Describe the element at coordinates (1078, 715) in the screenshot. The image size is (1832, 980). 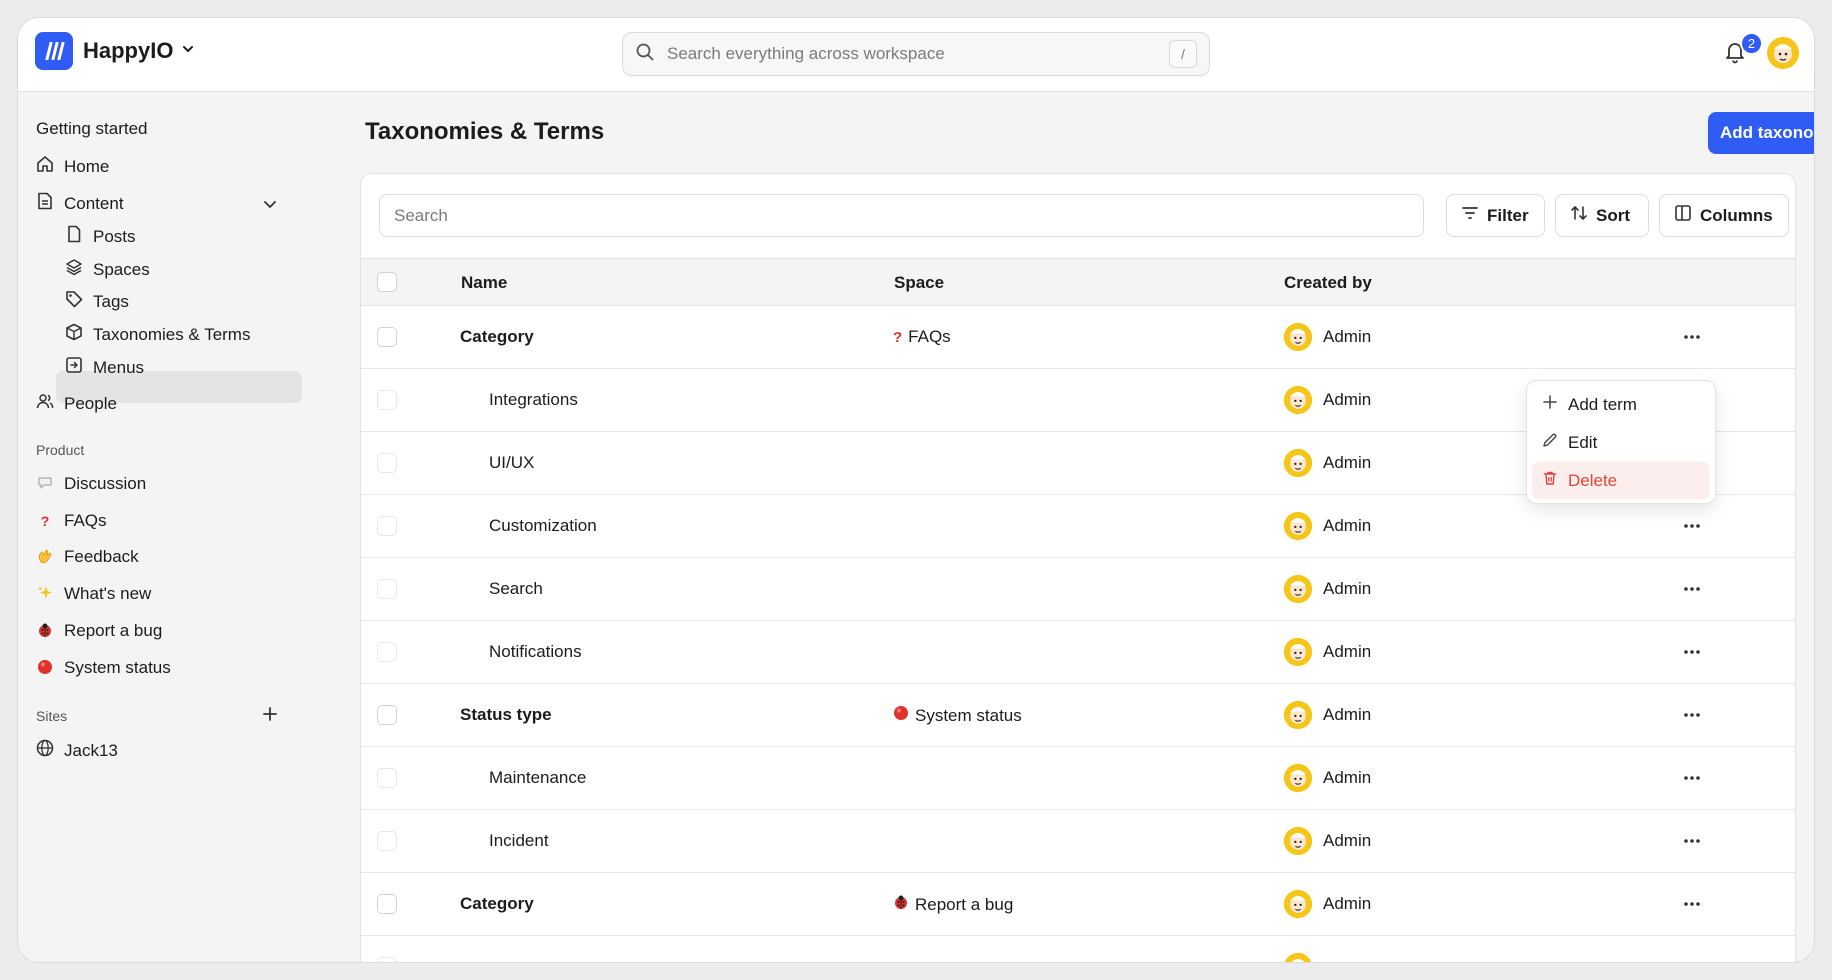
I see `table-row: Status type System status Admin` at that location.